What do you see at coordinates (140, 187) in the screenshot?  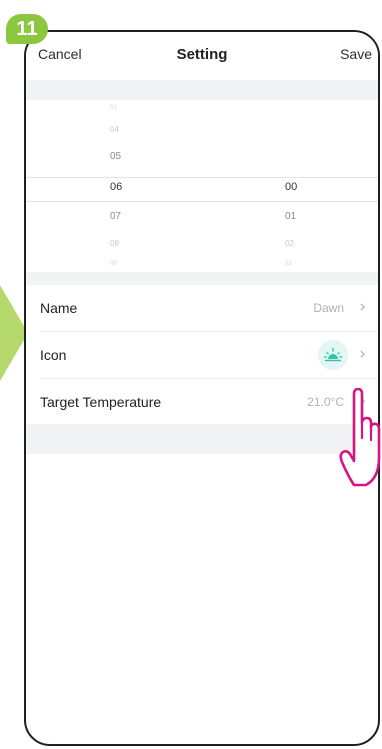 I see `hour-selected: 06` at bounding box center [140, 187].